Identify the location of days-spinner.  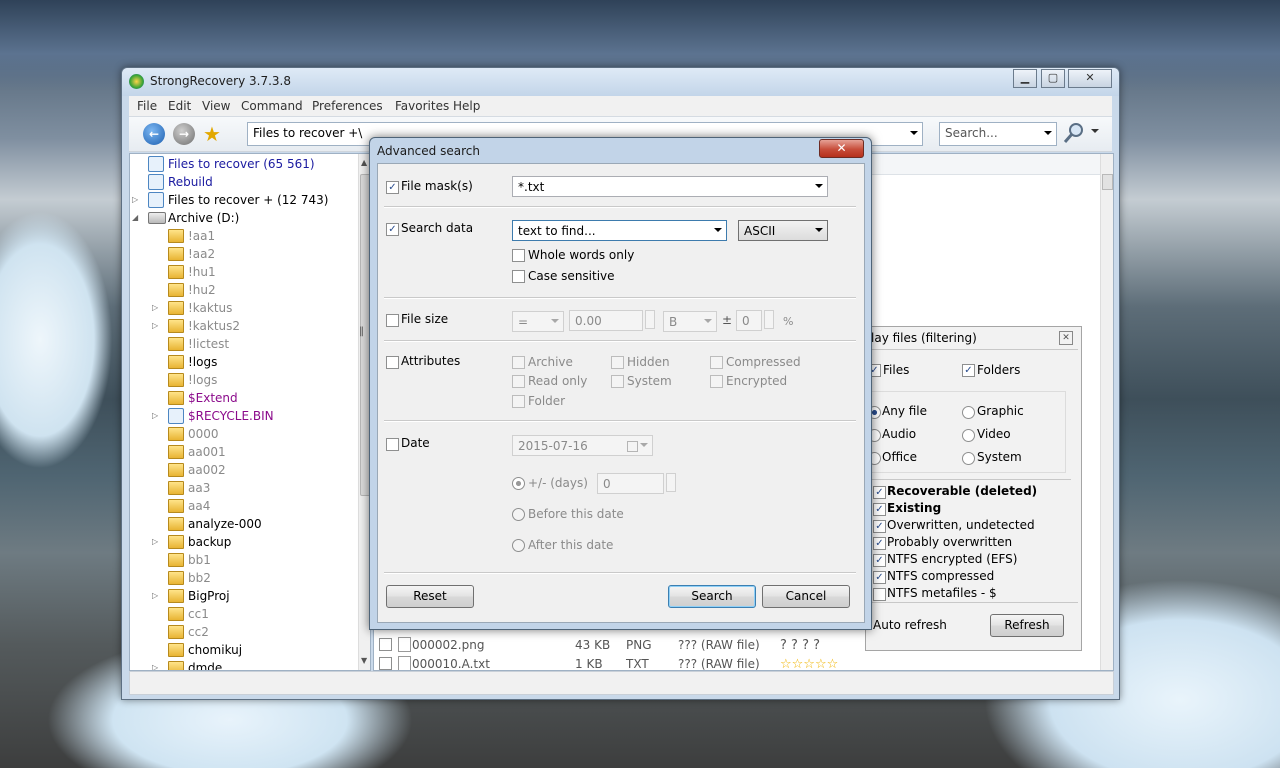
(671, 482).